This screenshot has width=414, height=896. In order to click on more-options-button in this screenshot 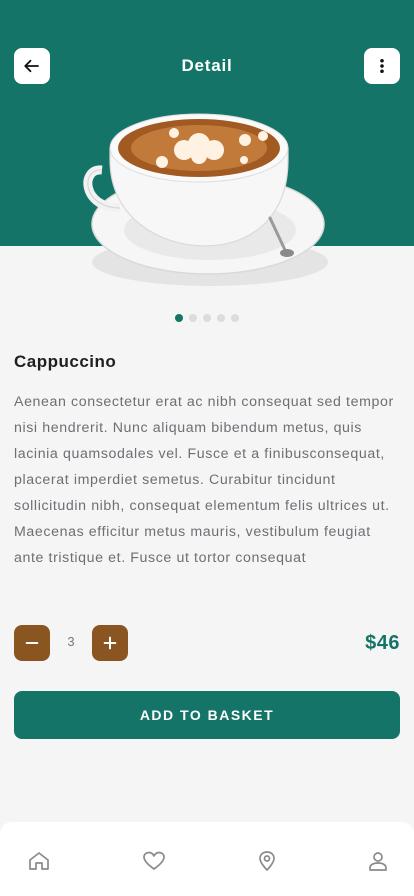, I will do `click(382, 66)`.